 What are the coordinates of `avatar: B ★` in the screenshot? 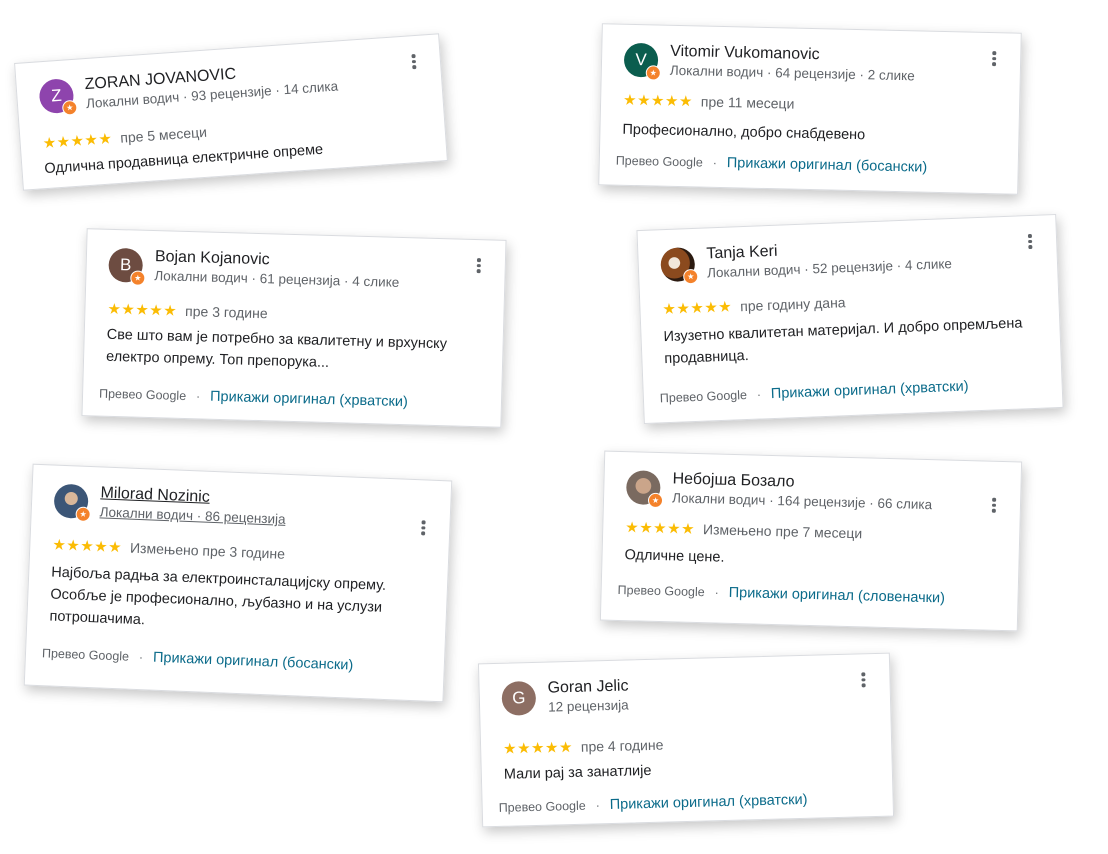 It's located at (127, 266).